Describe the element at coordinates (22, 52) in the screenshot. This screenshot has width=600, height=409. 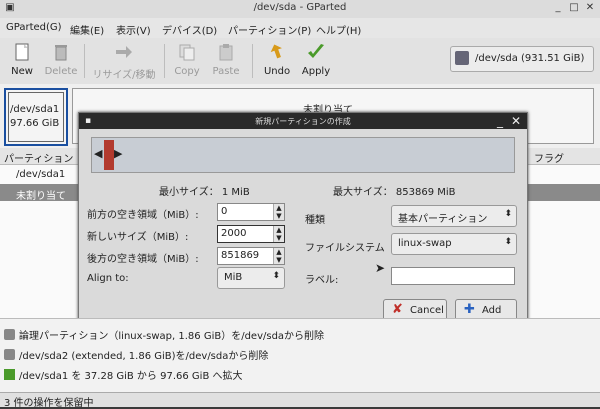
I see `new-icon` at that location.